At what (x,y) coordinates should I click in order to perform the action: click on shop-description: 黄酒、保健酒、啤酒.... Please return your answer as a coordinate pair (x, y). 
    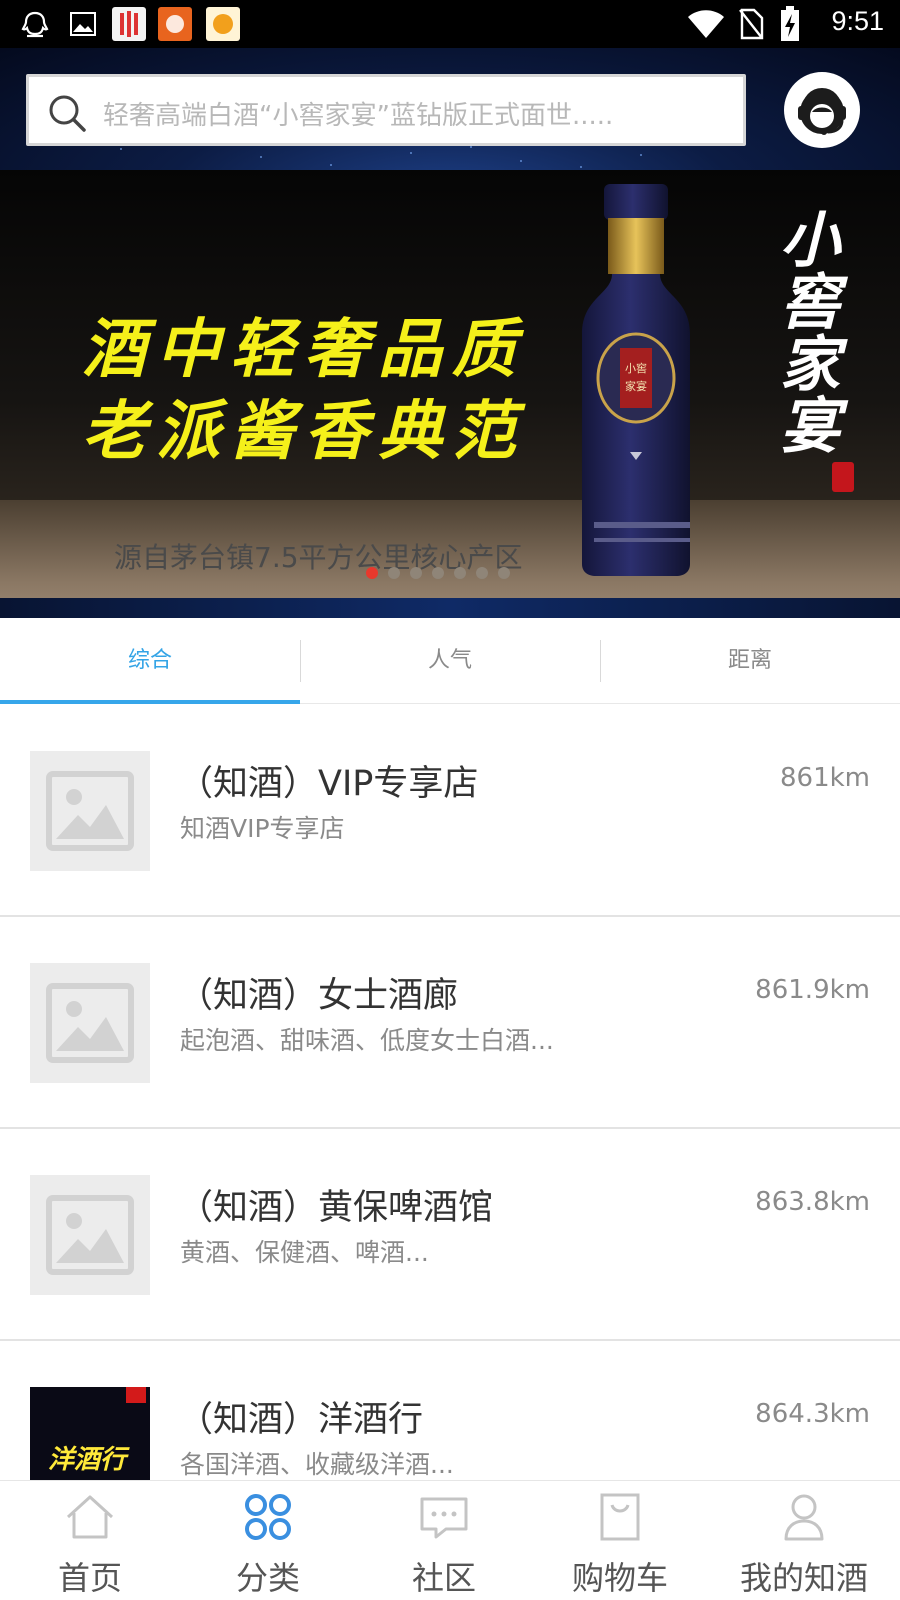
    Looking at the image, I should click on (304, 1252).